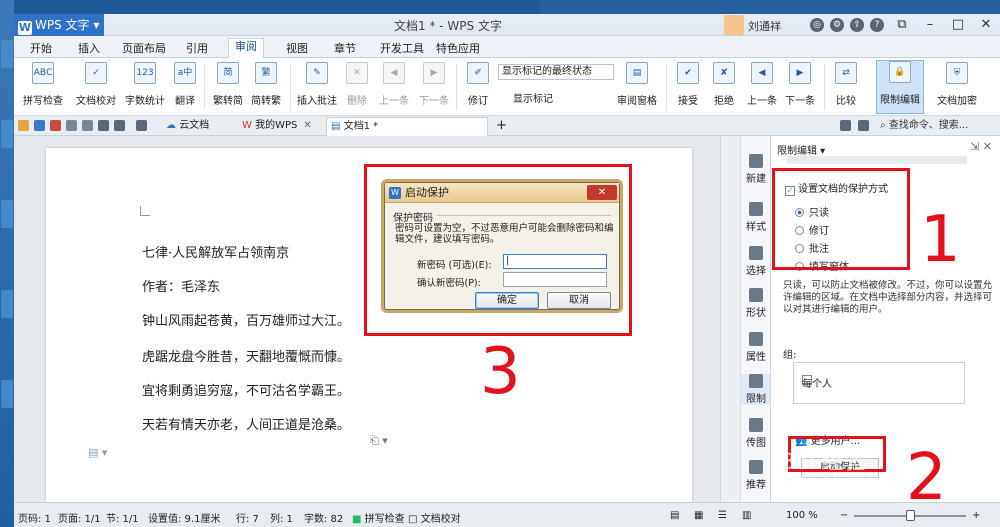 The image size is (1000, 527). What do you see at coordinates (762, 84) in the screenshot?
I see `prev-change-button: ◀ 上一条` at bounding box center [762, 84].